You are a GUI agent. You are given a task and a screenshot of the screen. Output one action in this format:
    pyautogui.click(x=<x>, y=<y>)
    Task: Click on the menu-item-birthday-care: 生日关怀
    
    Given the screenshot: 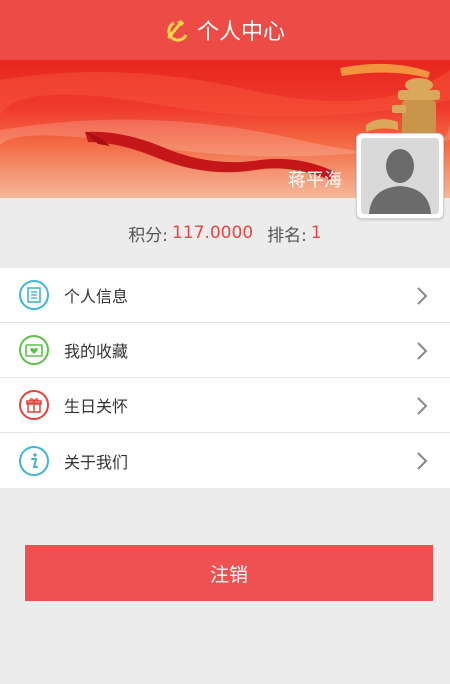 What is the action you would take?
    pyautogui.click(x=225, y=405)
    